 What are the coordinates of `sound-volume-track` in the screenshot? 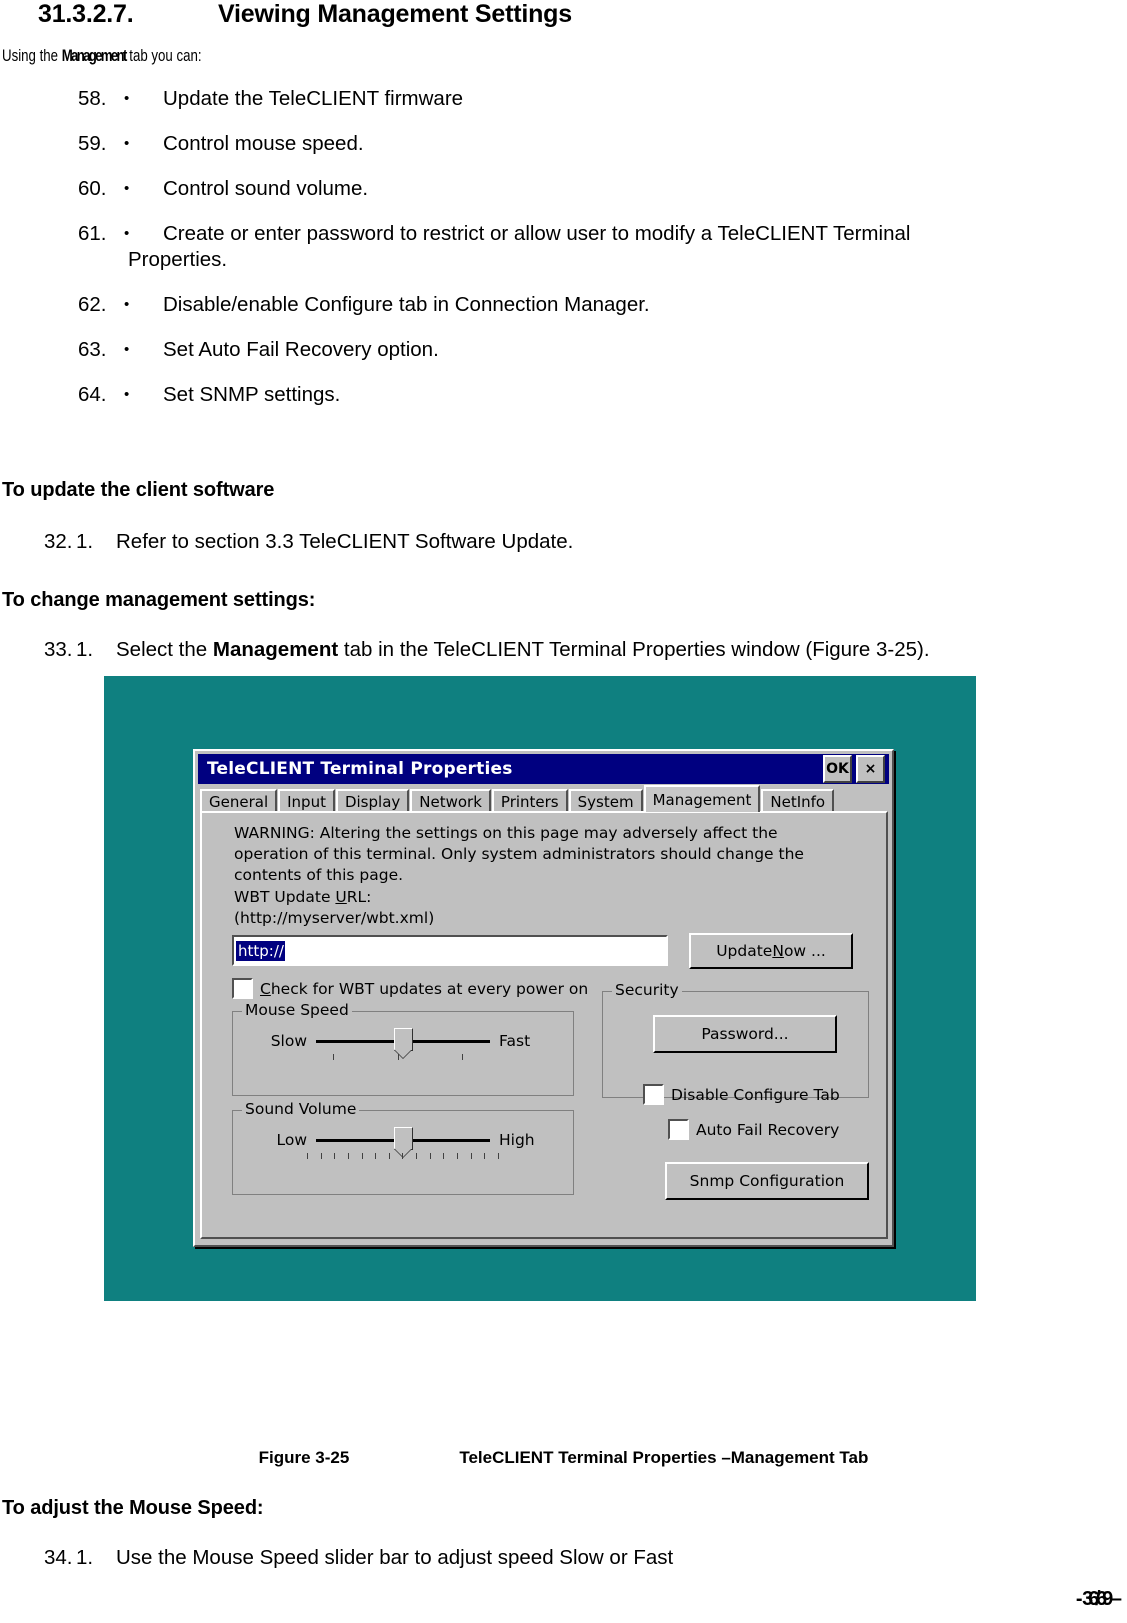 It's located at (403, 1138).